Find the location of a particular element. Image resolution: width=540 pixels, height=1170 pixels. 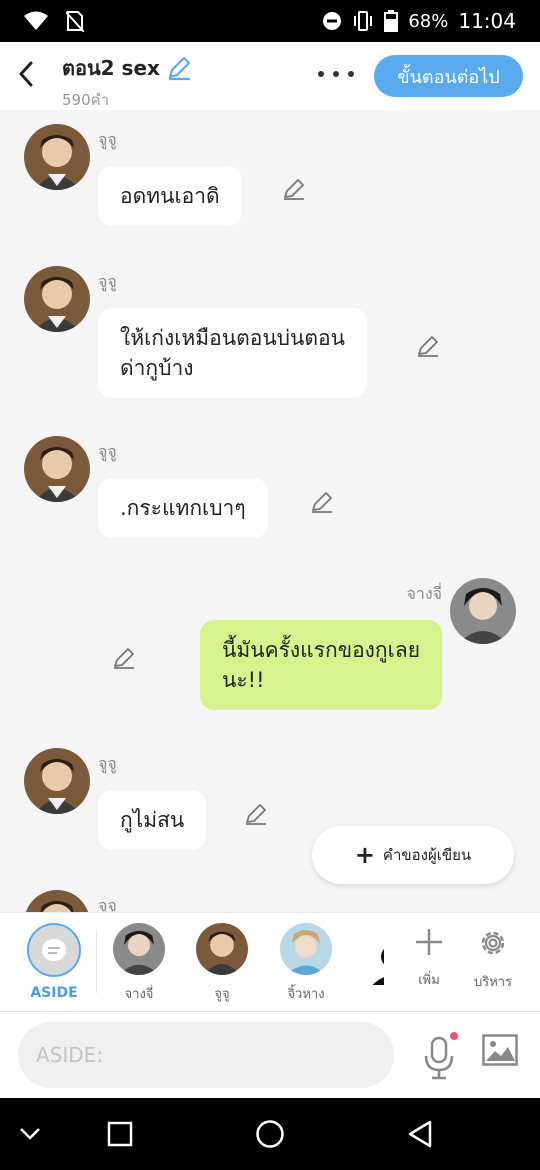

page-title: ตอน2 sex is located at coordinates (111, 68).